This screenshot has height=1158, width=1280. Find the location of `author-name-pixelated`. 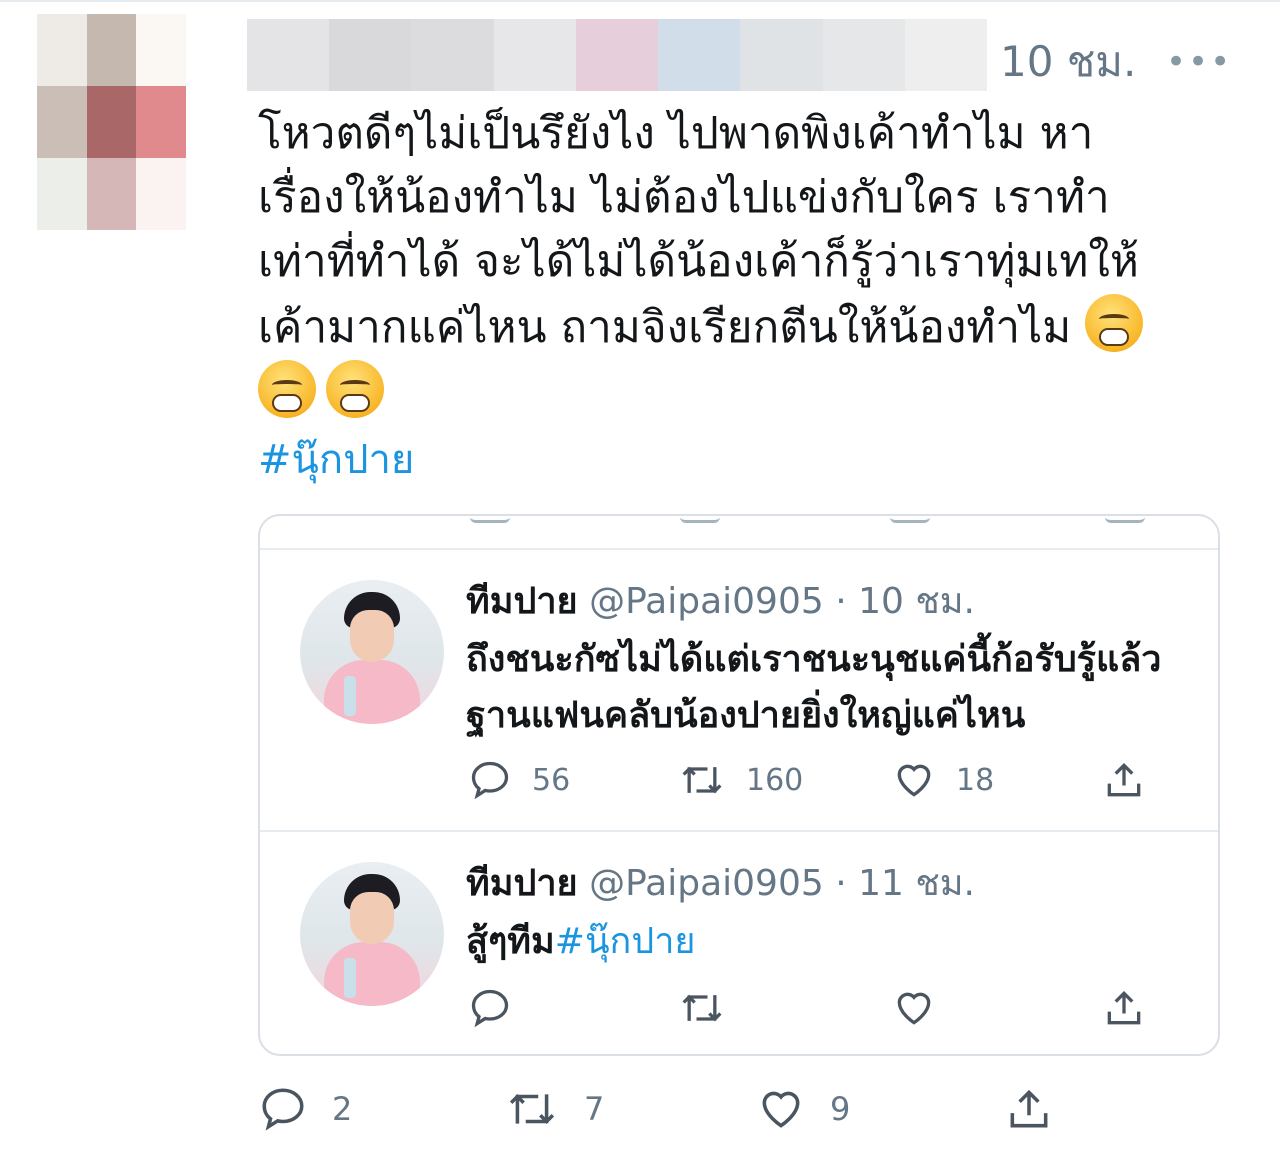

author-name-pixelated is located at coordinates (617, 55).